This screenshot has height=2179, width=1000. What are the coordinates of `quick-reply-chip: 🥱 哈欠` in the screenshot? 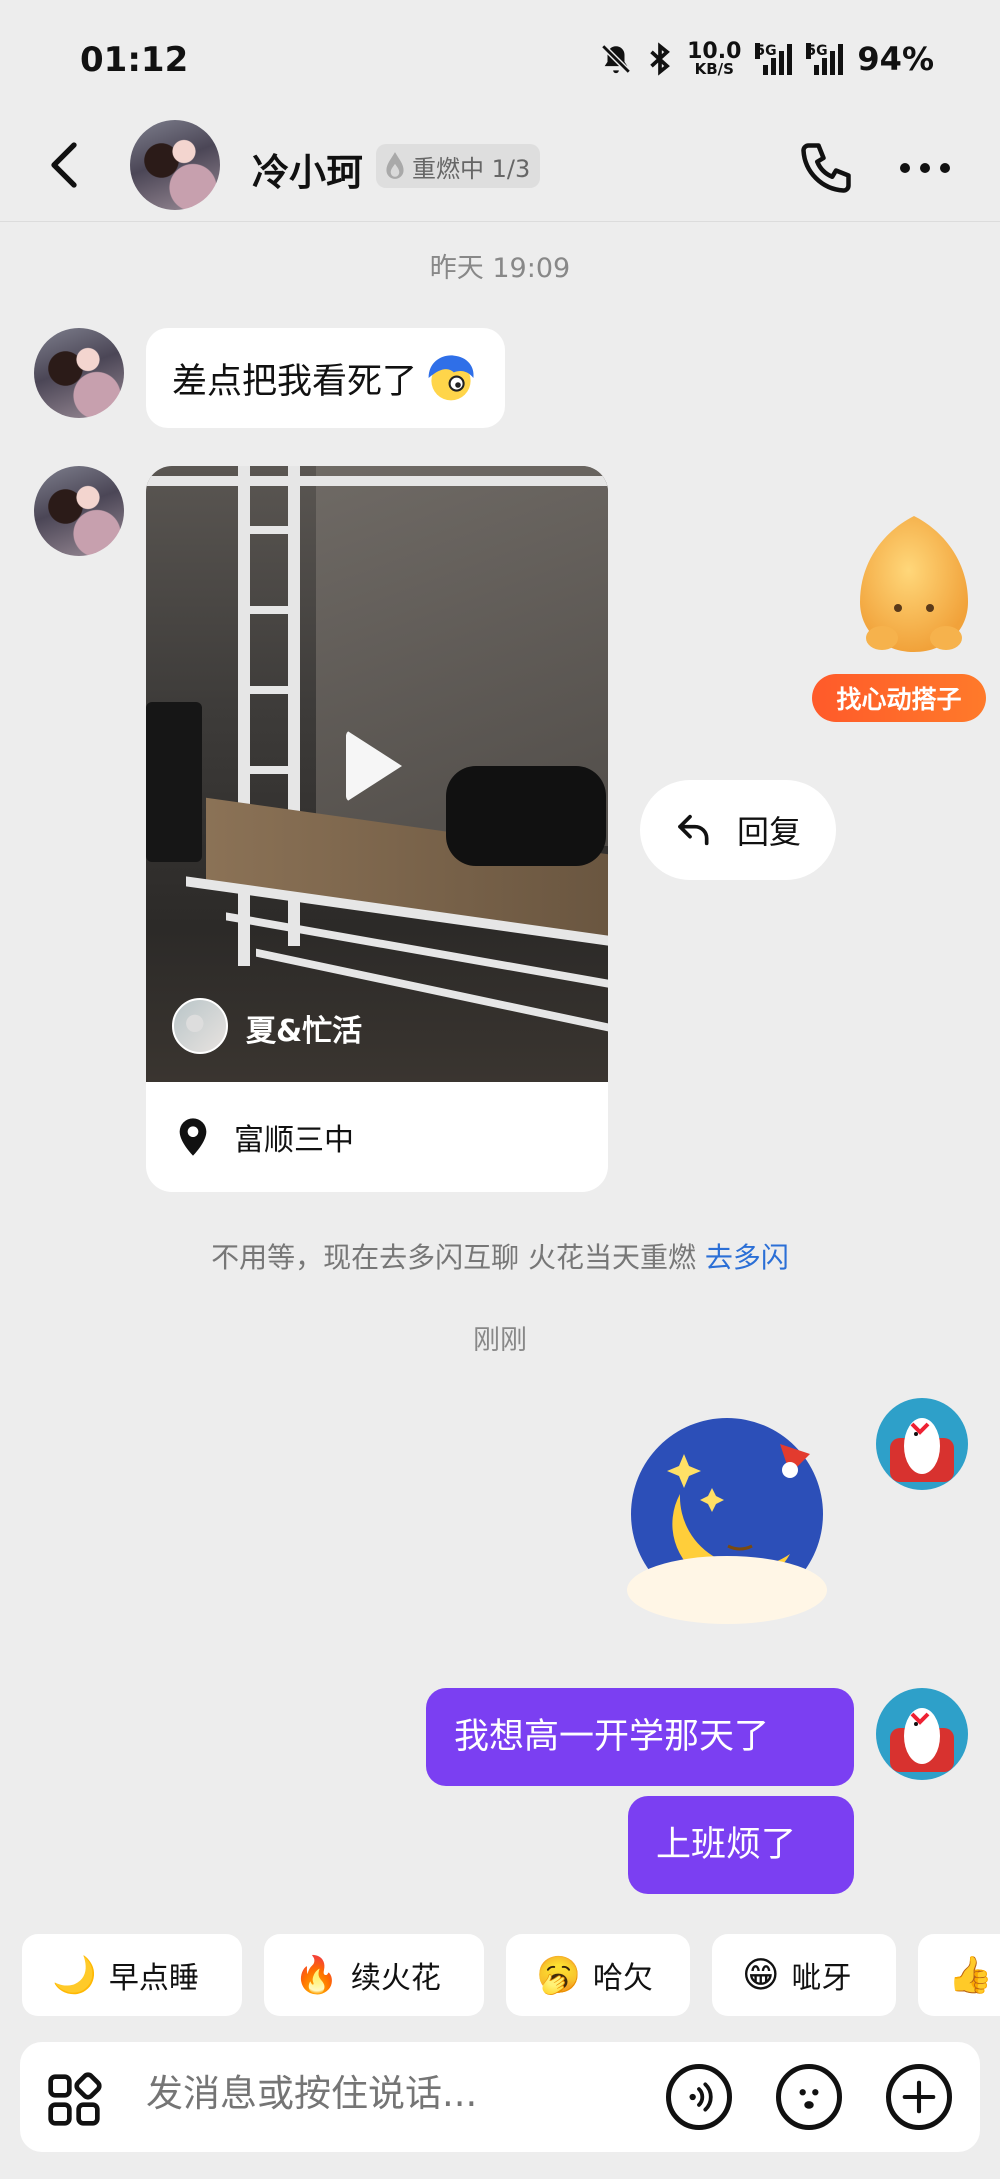 It's located at (598, 1975).